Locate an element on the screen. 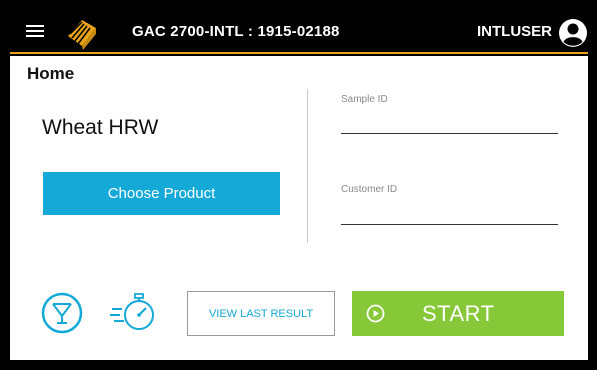 The image size is (597, 370). page-title: Home is located at coordinates (51, 73).